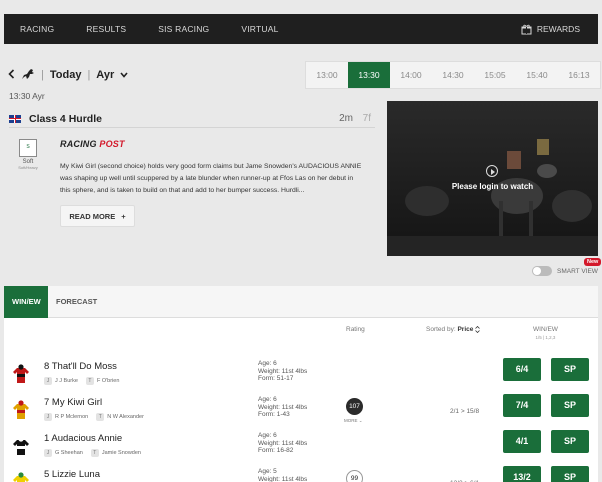 The height and width of the screenshot is (482, 602). Describe the element at coordinates (69, 453) in the screenshot. I see `jockey-name: G Sheehan` at that location.